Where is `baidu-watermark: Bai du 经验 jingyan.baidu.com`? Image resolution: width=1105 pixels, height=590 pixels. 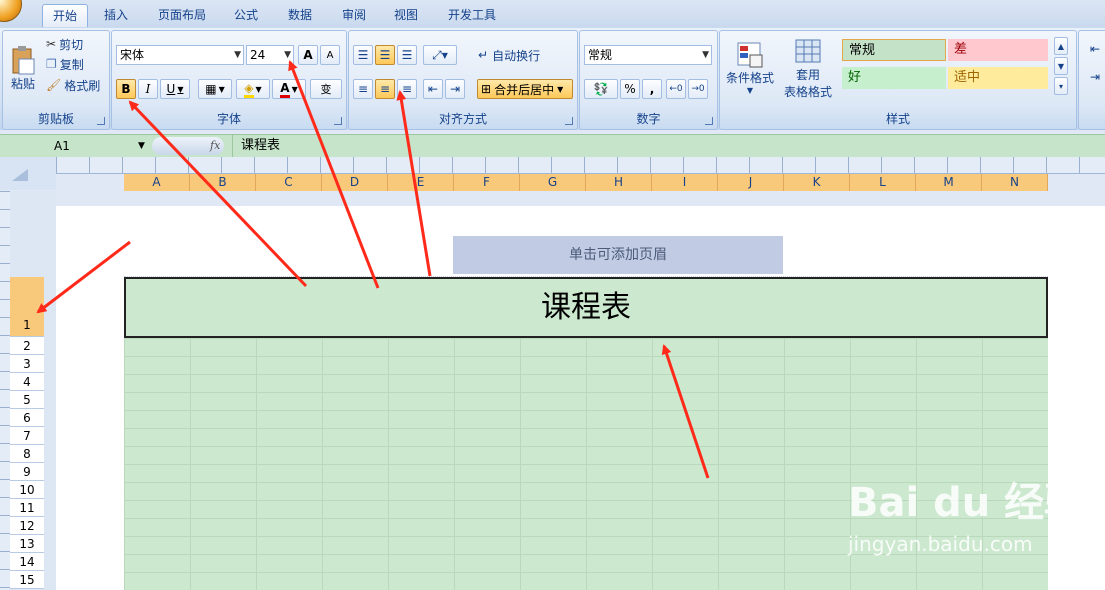
baidu-watermark: Bai du 经验 jingyan.baidu.com is located at coordinates (973, 525).